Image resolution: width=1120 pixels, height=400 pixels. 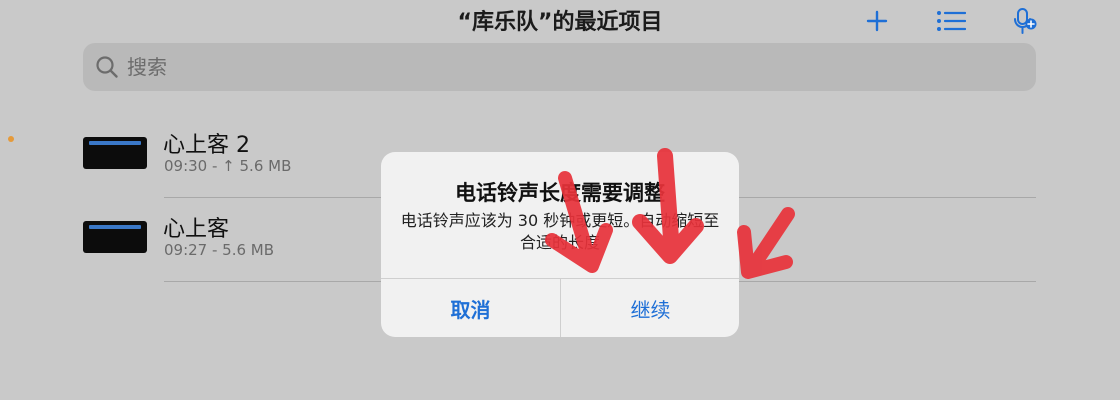 I want to click on plus-icon, so click(x=877, y=21).